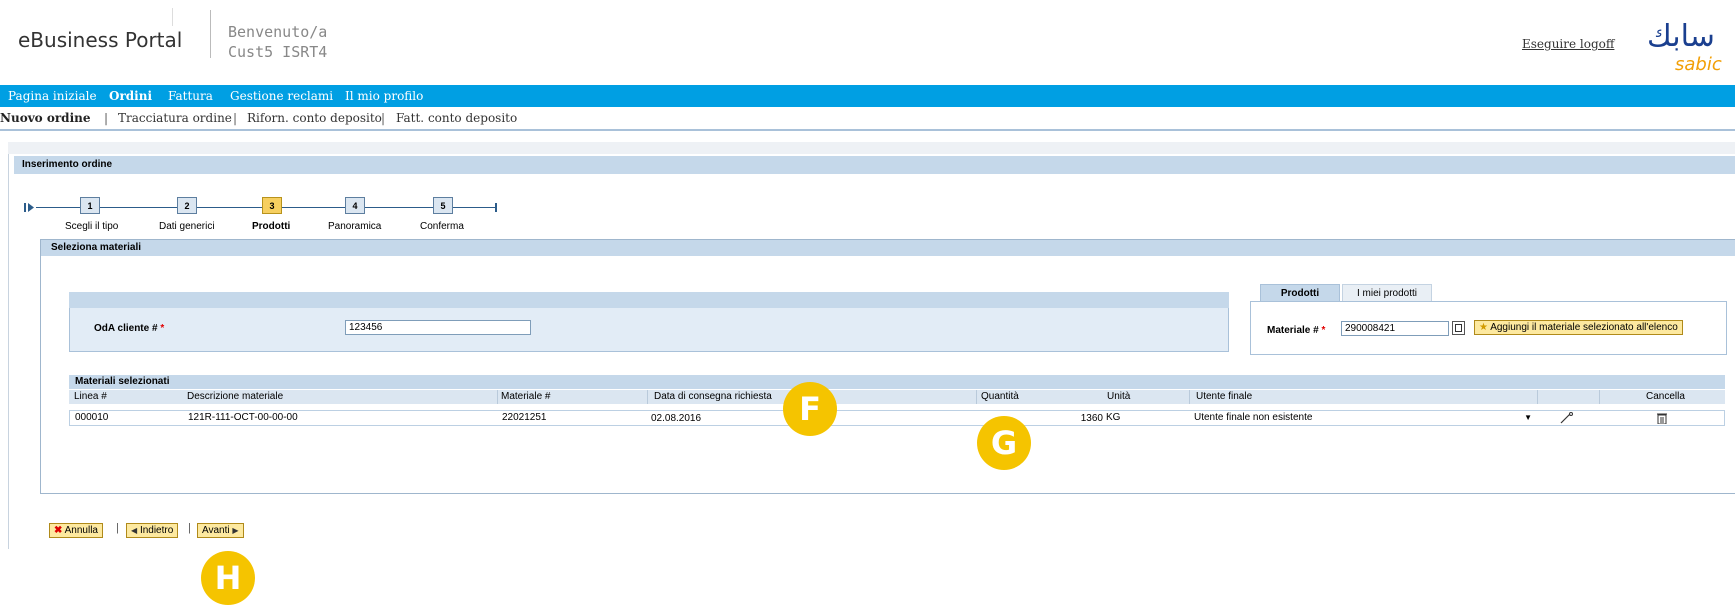 The image size is (1735, 605). What do you see at coordinates (1681, 36) in the screenshot?
I see `logo-arabic: سابك` at bounding box center [1681, 36].